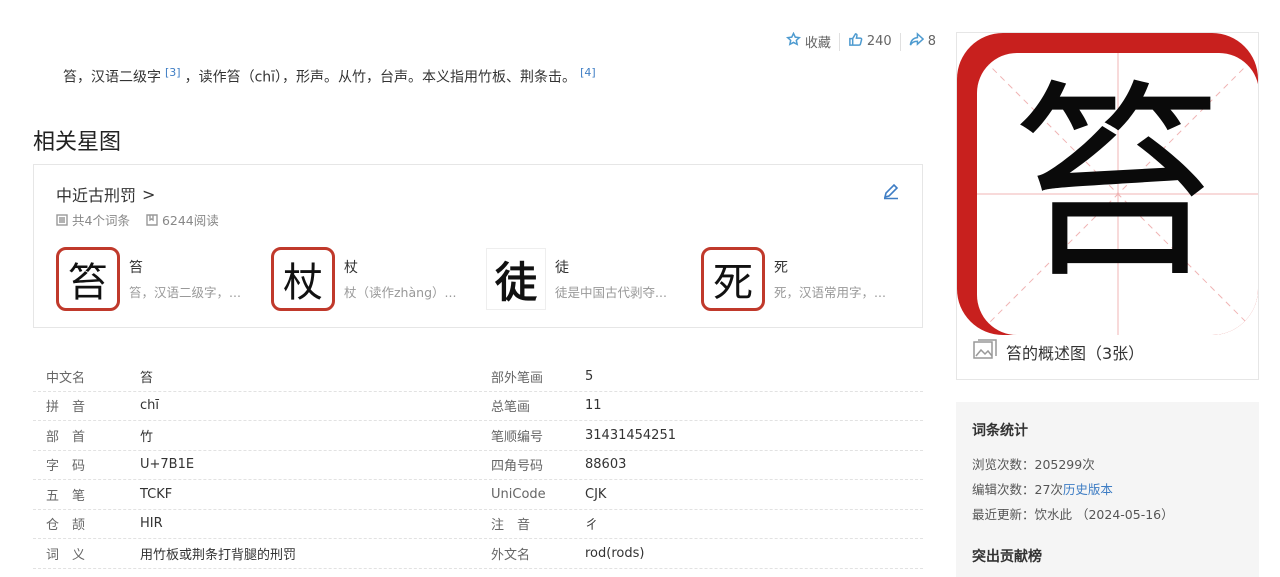 Image resolution: width=1280 pixels, height=577 pixels. I want to click on like-button: 240, so click(870, 41).